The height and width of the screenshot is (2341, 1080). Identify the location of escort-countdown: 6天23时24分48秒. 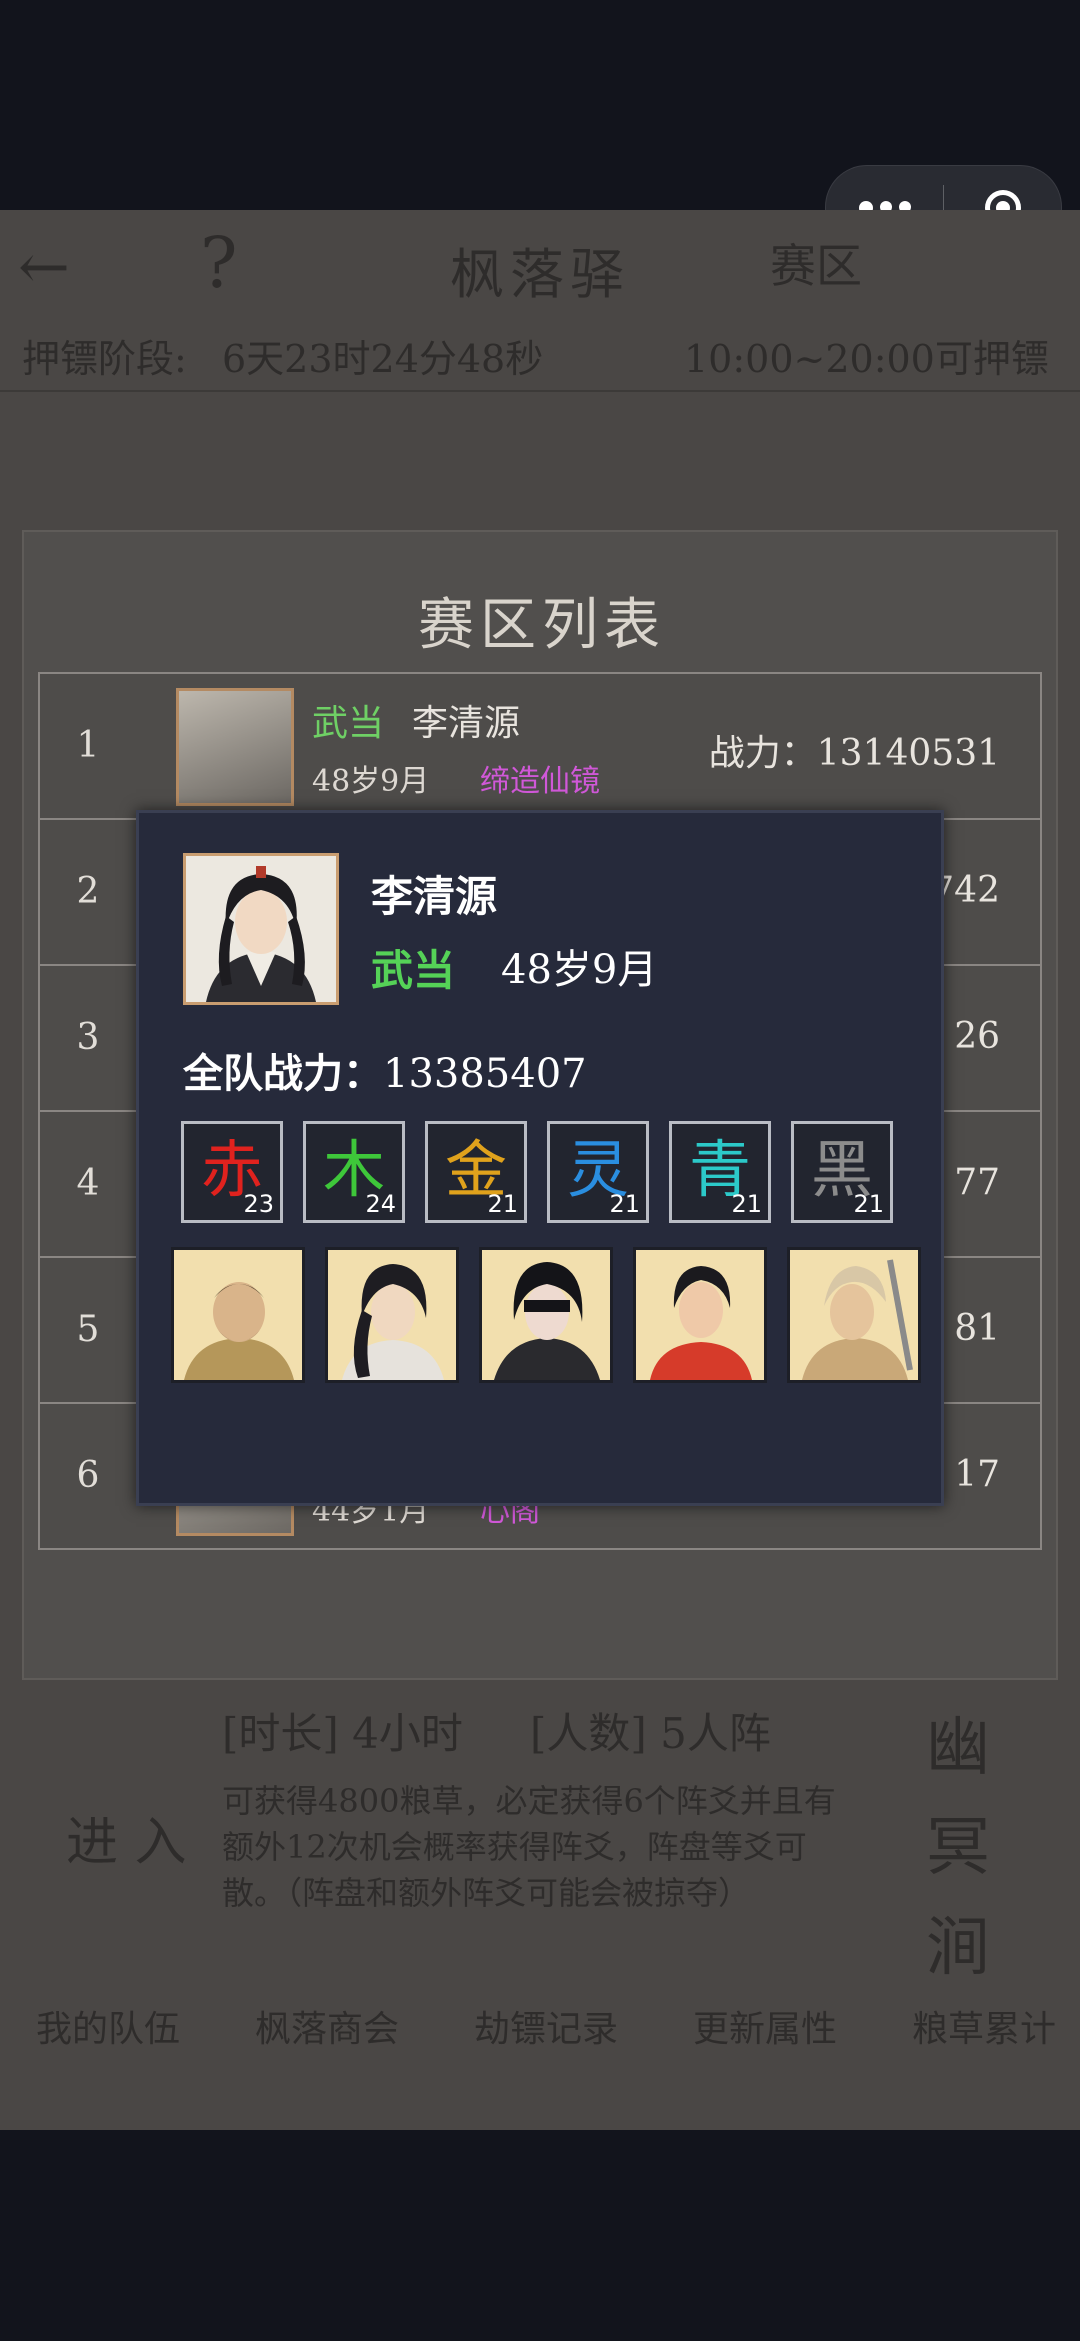
(383, 359).